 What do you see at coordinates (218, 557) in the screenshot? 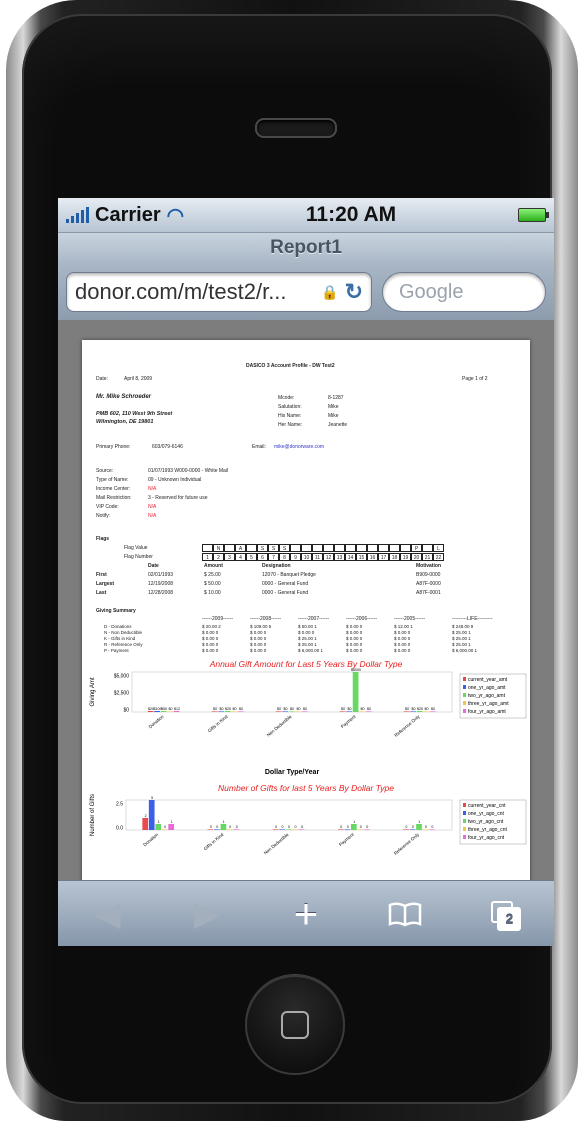
I see `flag-number-cell: 2` at bounding box center [218, 557].